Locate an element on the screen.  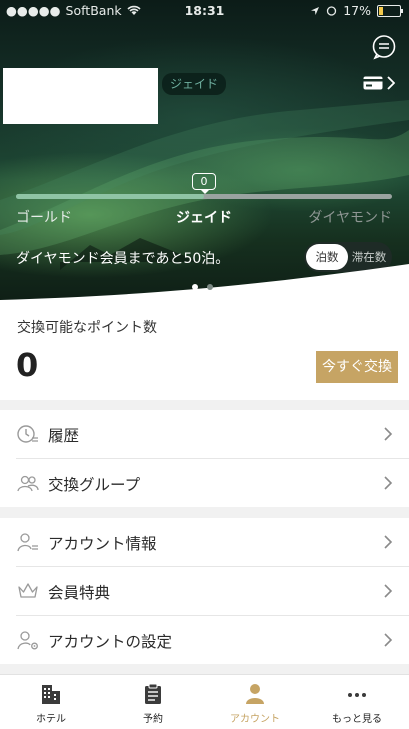
hotel-building-icon is located at coordinates (51, 694).